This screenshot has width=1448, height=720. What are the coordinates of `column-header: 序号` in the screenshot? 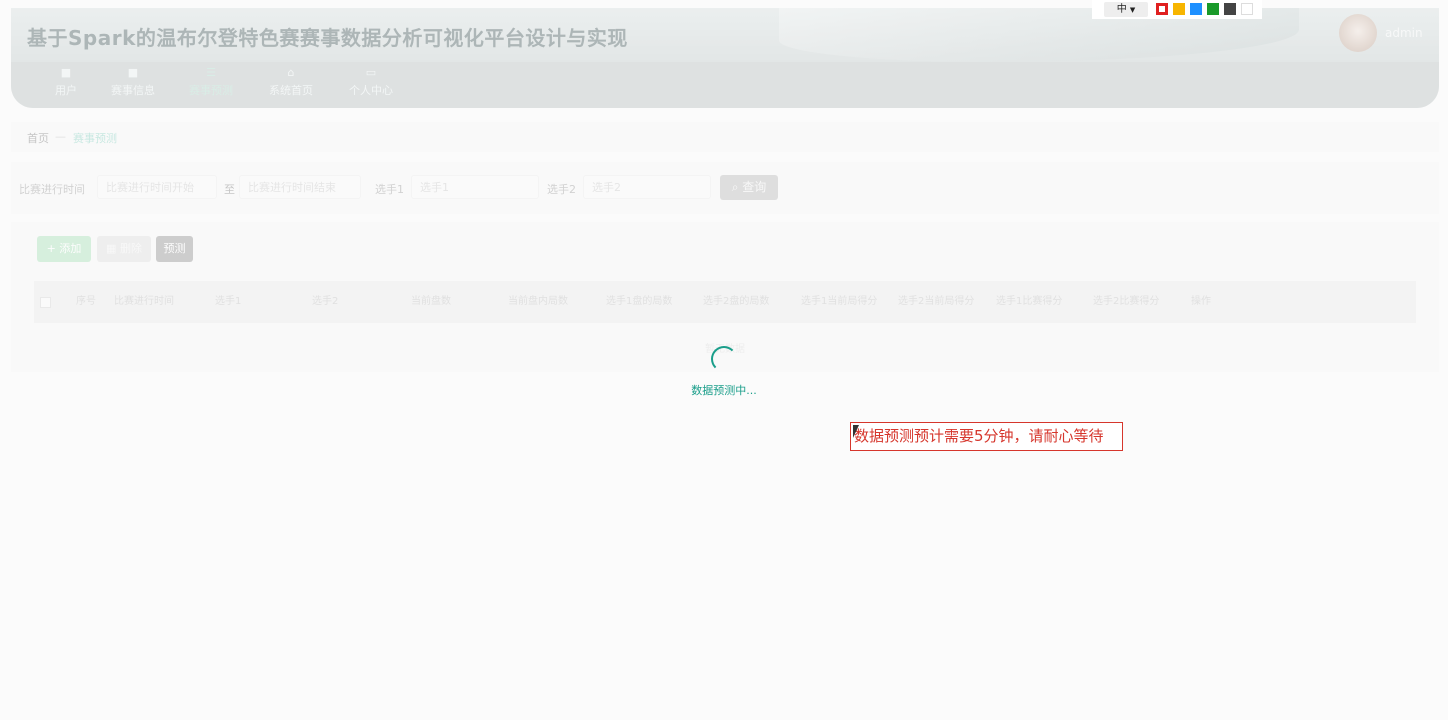 It's located at (86, 301).